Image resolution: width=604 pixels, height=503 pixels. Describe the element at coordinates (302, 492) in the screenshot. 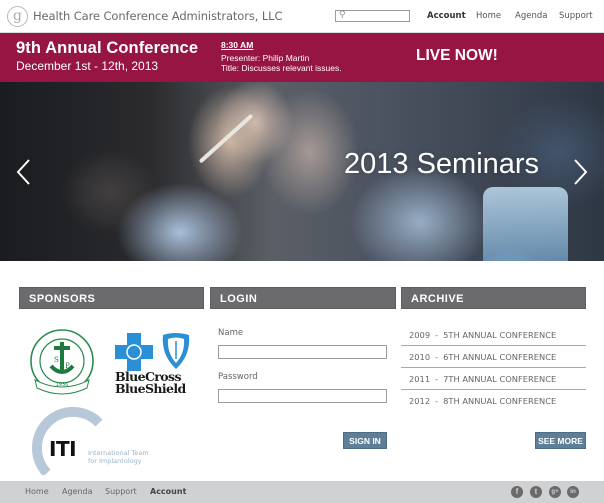

I see `footer: Home Agenda Support Account f t g+ in` at that location.